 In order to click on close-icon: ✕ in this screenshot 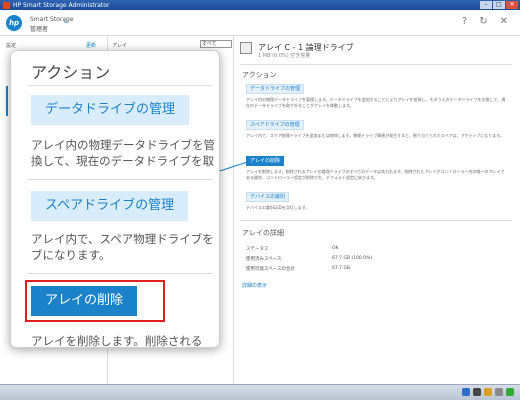, I will do `click(504, 21)`.